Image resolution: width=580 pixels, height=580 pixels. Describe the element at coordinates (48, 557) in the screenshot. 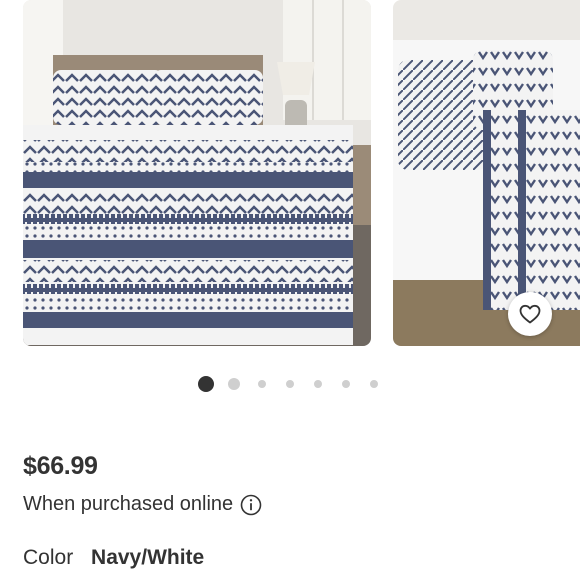

I see `color-label: Color` at that location.